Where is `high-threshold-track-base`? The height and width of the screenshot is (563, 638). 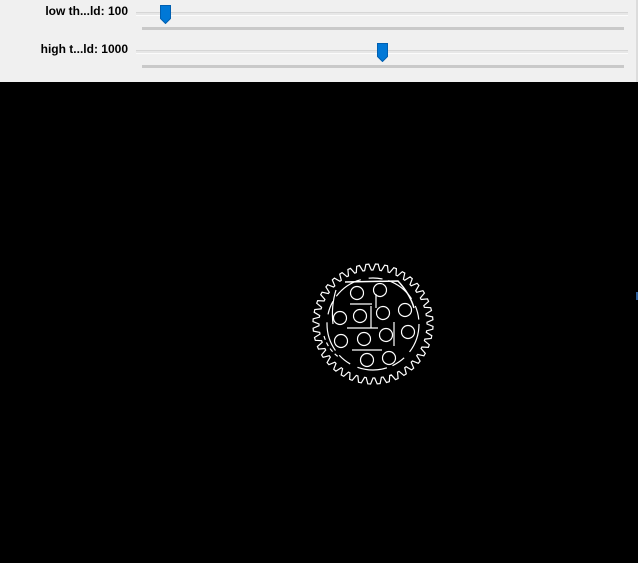
high-threshold-track-base is located at coordinates (383, 66).